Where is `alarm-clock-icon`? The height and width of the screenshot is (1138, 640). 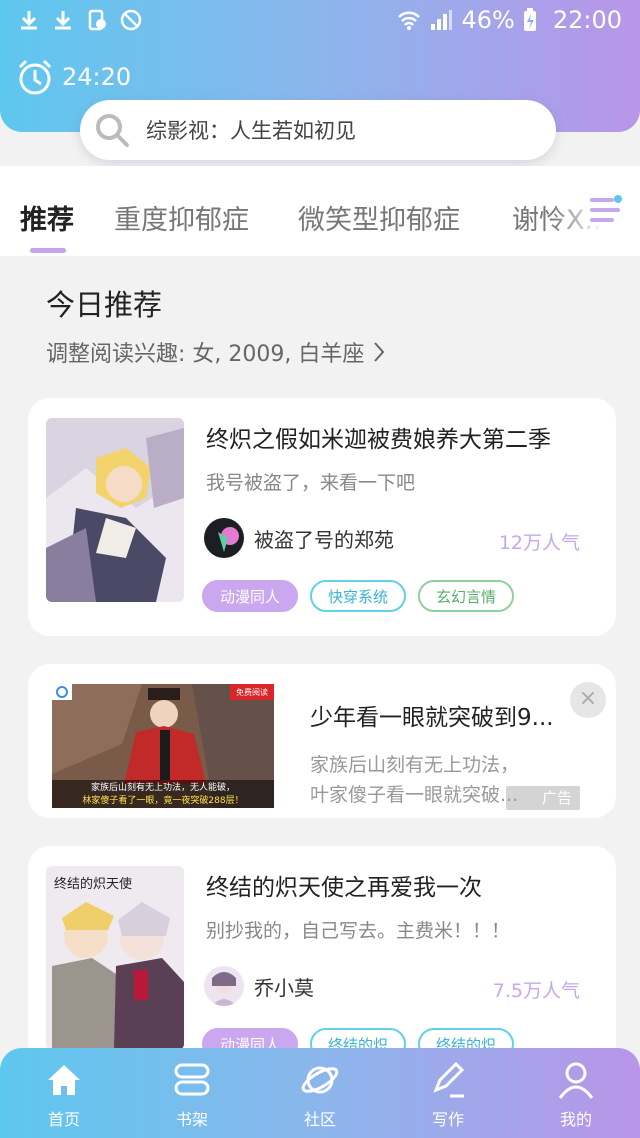
alarm-clock-icon is located at coordinates (35, 77).